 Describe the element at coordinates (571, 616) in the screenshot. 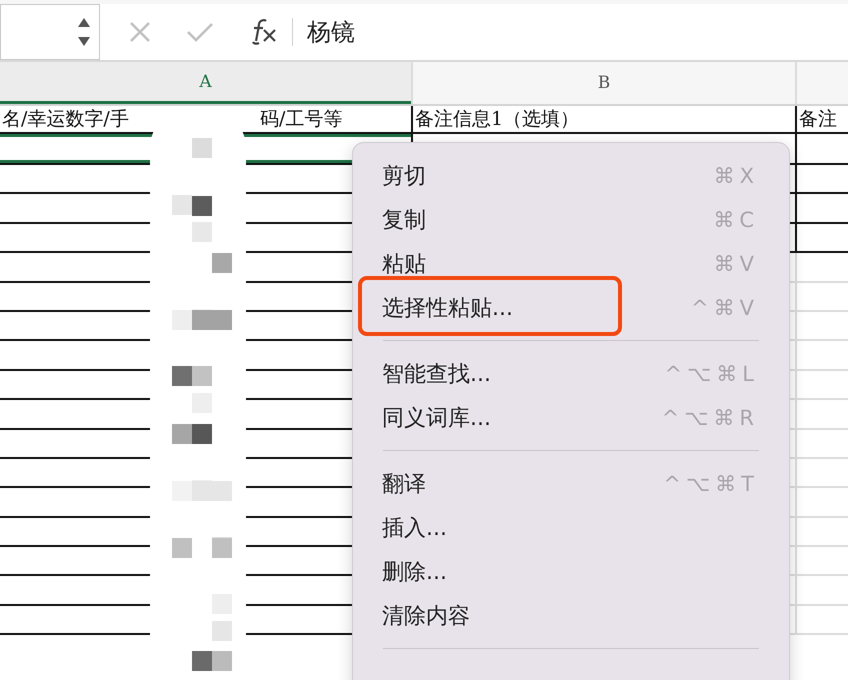

I see `menu-item: 清除内容` at that location.